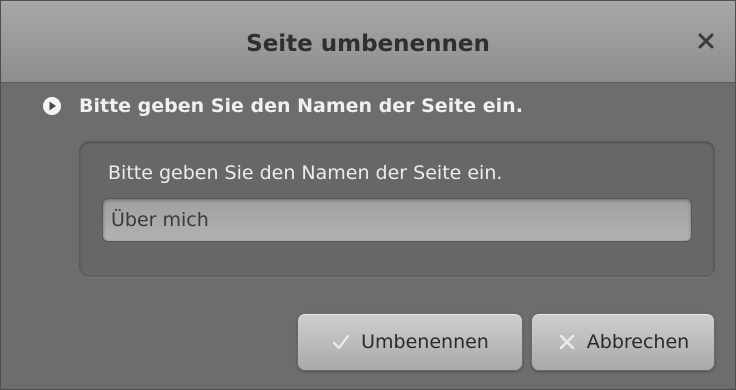  Describe the element at coordinates (301, 106) in the screenshot. I see `prompt-text: Bitte geben Sie den Namen der Seite ein.` at that location.